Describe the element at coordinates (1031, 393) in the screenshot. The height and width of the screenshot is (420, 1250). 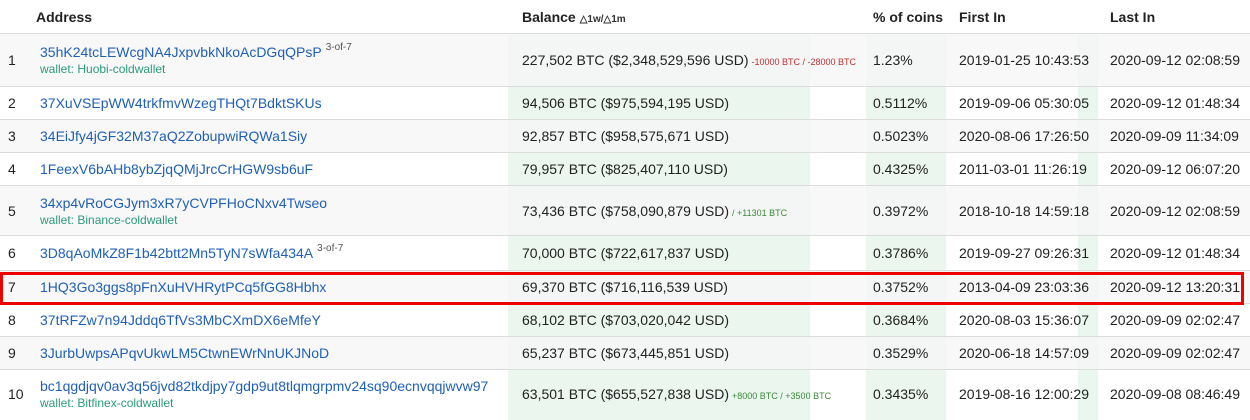
I see `first-in-cell: 2019-08-16 12:00:29` at that location.